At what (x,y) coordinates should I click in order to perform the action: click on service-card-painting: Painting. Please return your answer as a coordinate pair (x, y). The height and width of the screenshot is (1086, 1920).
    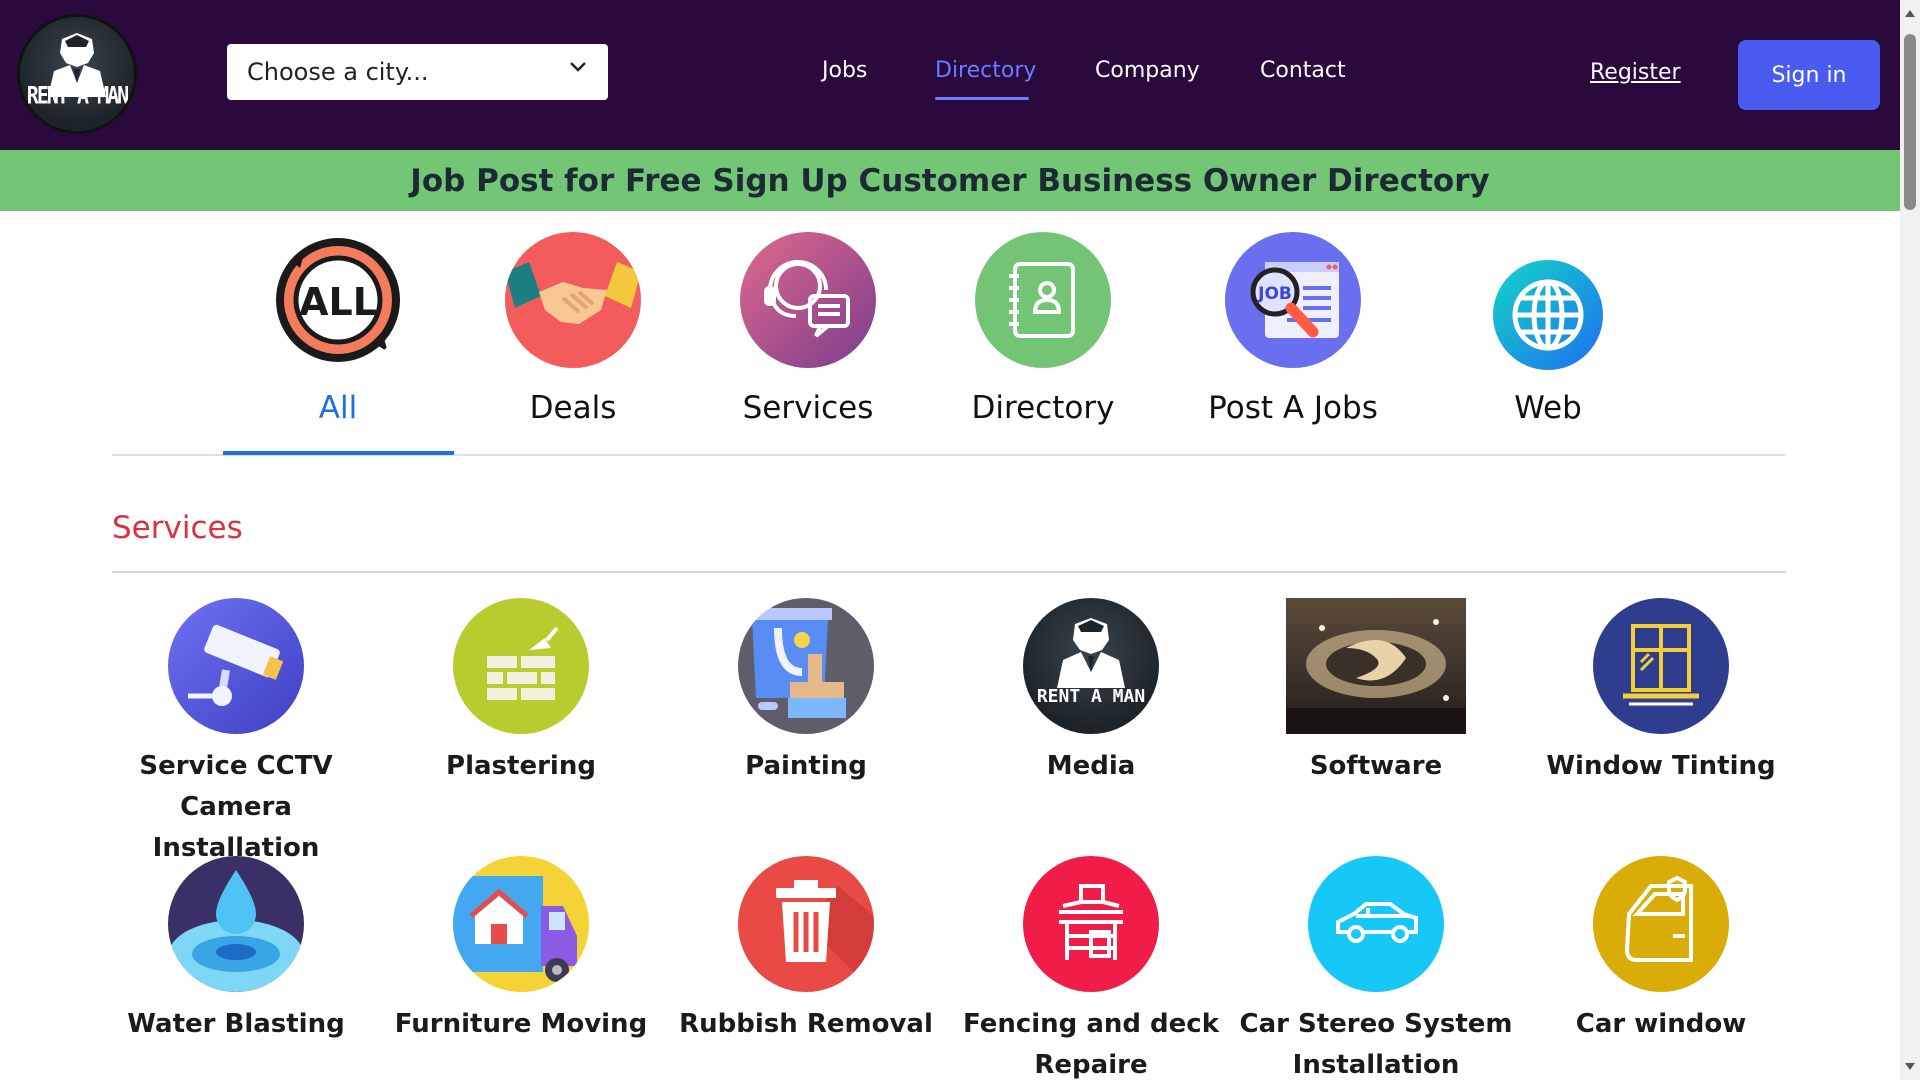
    Looking at the image, I should click on (806, 692).